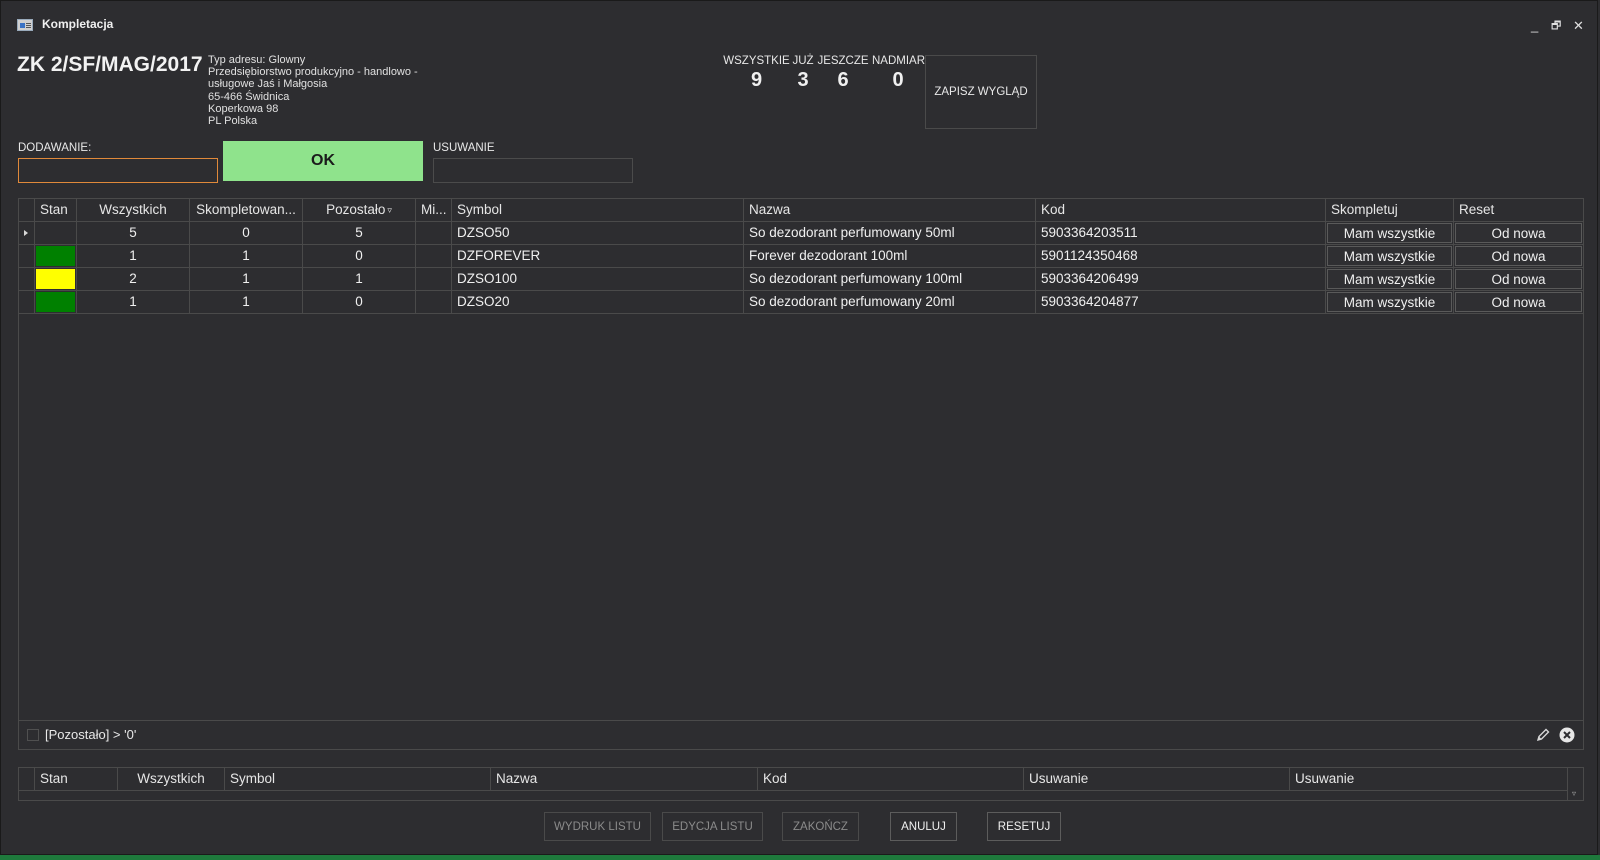 This screenshot has height=860, width=1600. Describe the element at coordinates (1428, 779) in the screenshot. I see `column-header-usuwanie-2: Usuwanie` at that location.